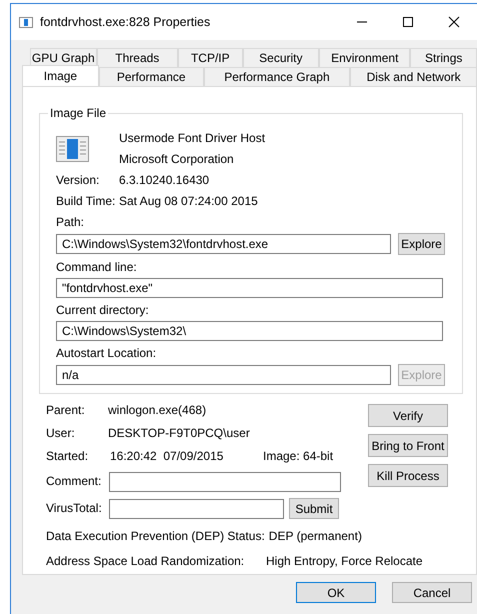 The height and width of the screenshot is (614, 477). Describe the element at coordinates (126, 22) in the screenshot. I see `window-title: fontdrvhost.exe:828 Properties` at that location.